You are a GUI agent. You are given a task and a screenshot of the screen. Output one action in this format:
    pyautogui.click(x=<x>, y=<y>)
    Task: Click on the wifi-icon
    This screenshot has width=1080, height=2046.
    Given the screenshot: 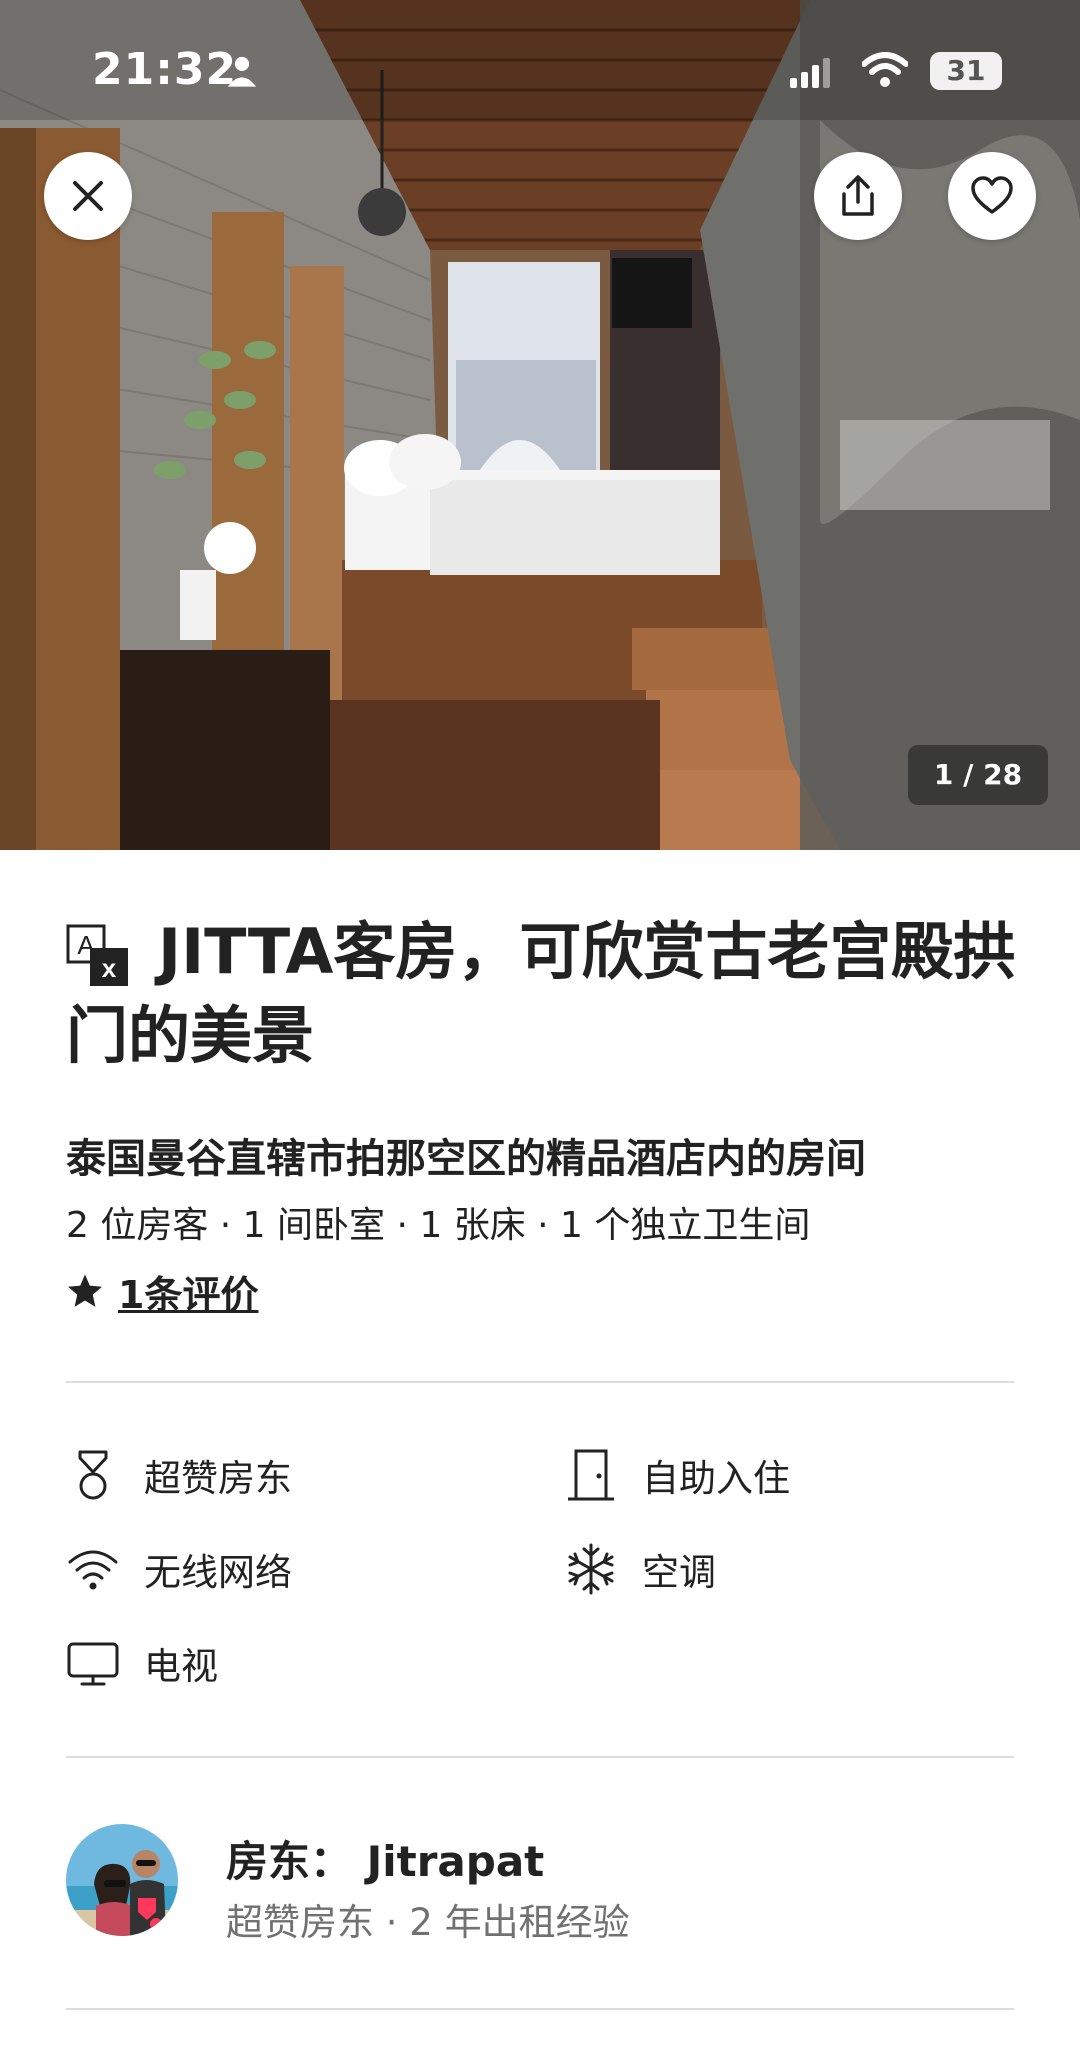 What is the action you would take?
    pyautogui.click(x=93, y=1570)
    